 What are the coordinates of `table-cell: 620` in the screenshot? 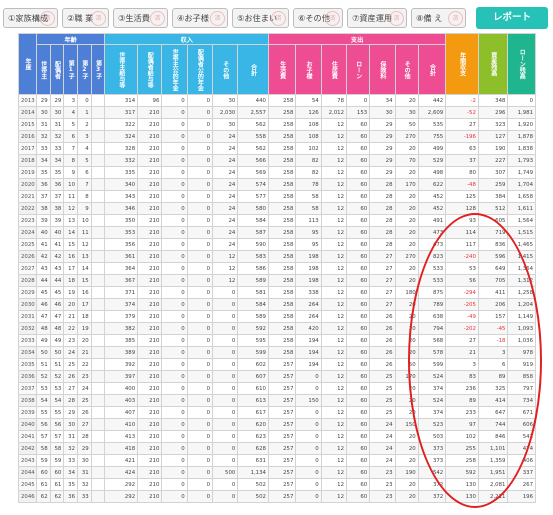 It's located at (253, 424).